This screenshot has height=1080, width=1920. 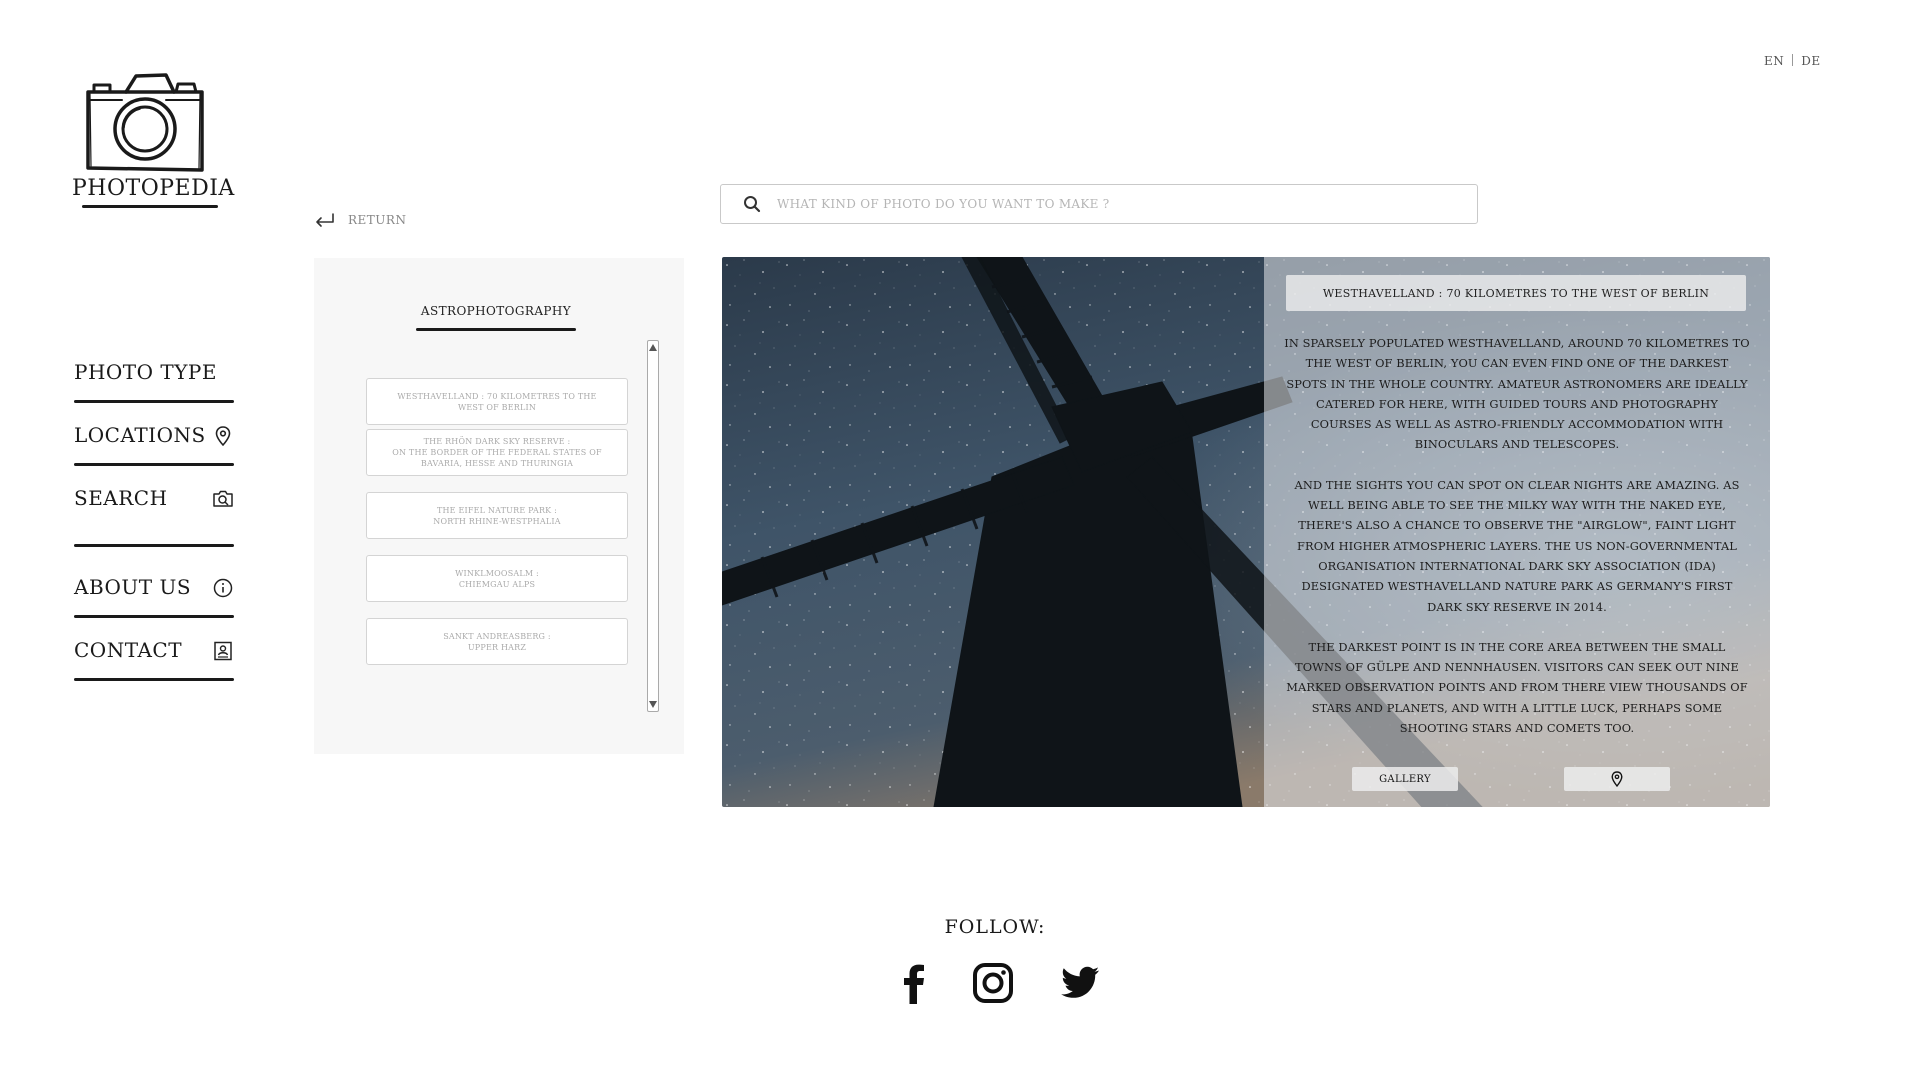 I want to click on nav-item-locations: LOCATIONS, so click(x=154, y=438).